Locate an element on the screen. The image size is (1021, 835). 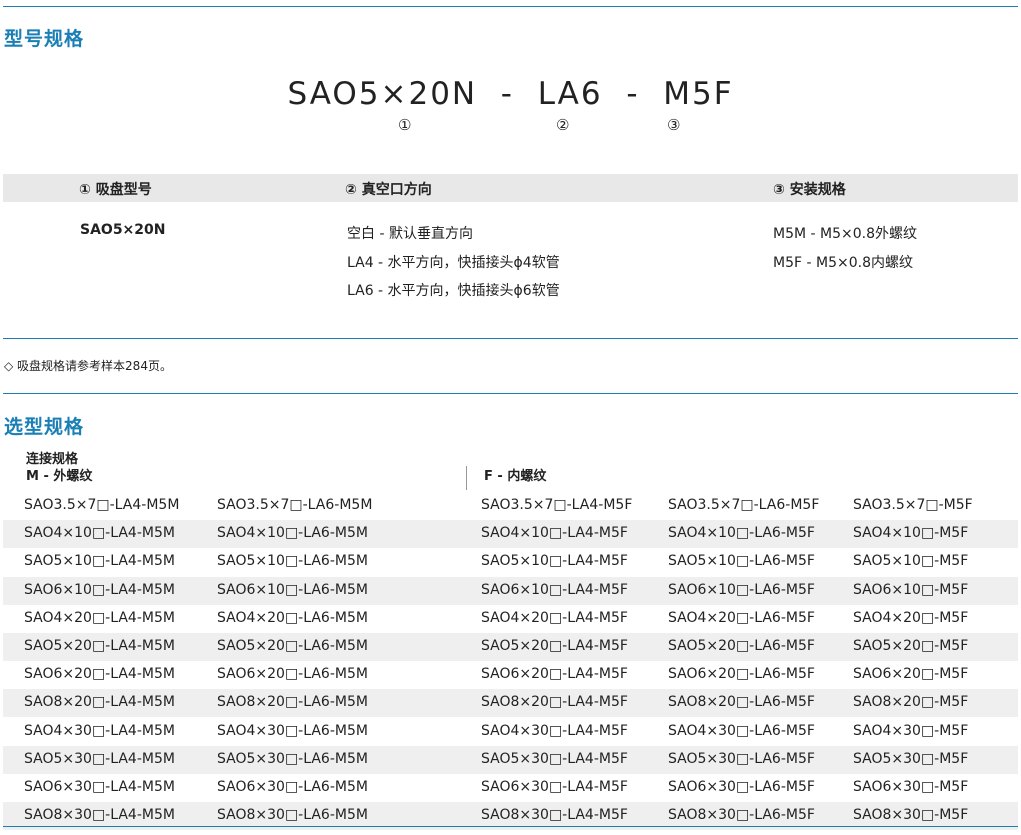
model-number-cell: SAO5×10□-LA6-M5F is located at coordinates (741, 561).